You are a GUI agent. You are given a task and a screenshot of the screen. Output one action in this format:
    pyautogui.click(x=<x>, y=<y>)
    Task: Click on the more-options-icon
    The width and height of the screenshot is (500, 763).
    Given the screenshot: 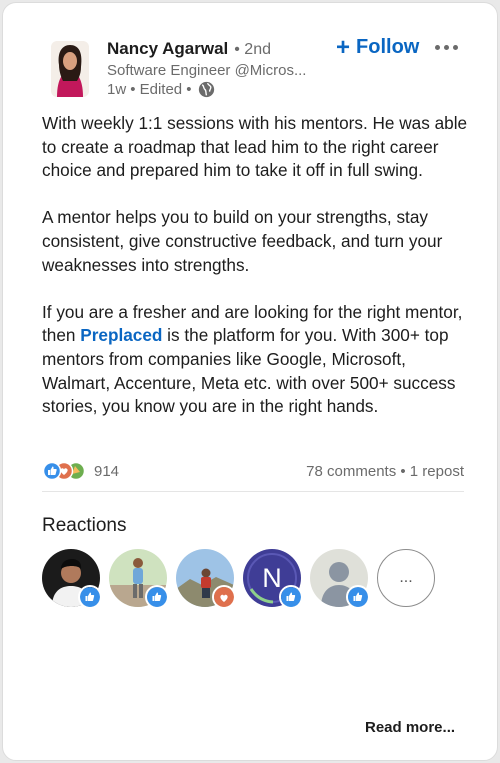 What is the action you would take?
    pyautogui.click(x=450, y=47)
    